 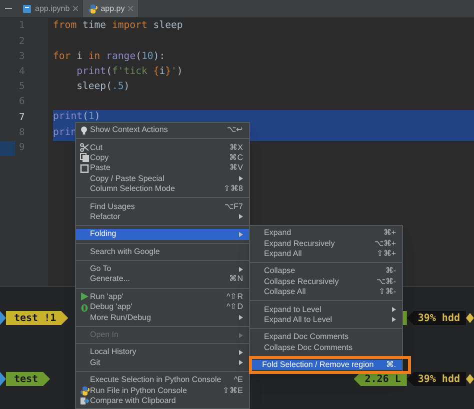 What do you see at coordinates (28, 379) in the screenshot?
I see `prompt-segment: test` at bounding box center [28, 379].